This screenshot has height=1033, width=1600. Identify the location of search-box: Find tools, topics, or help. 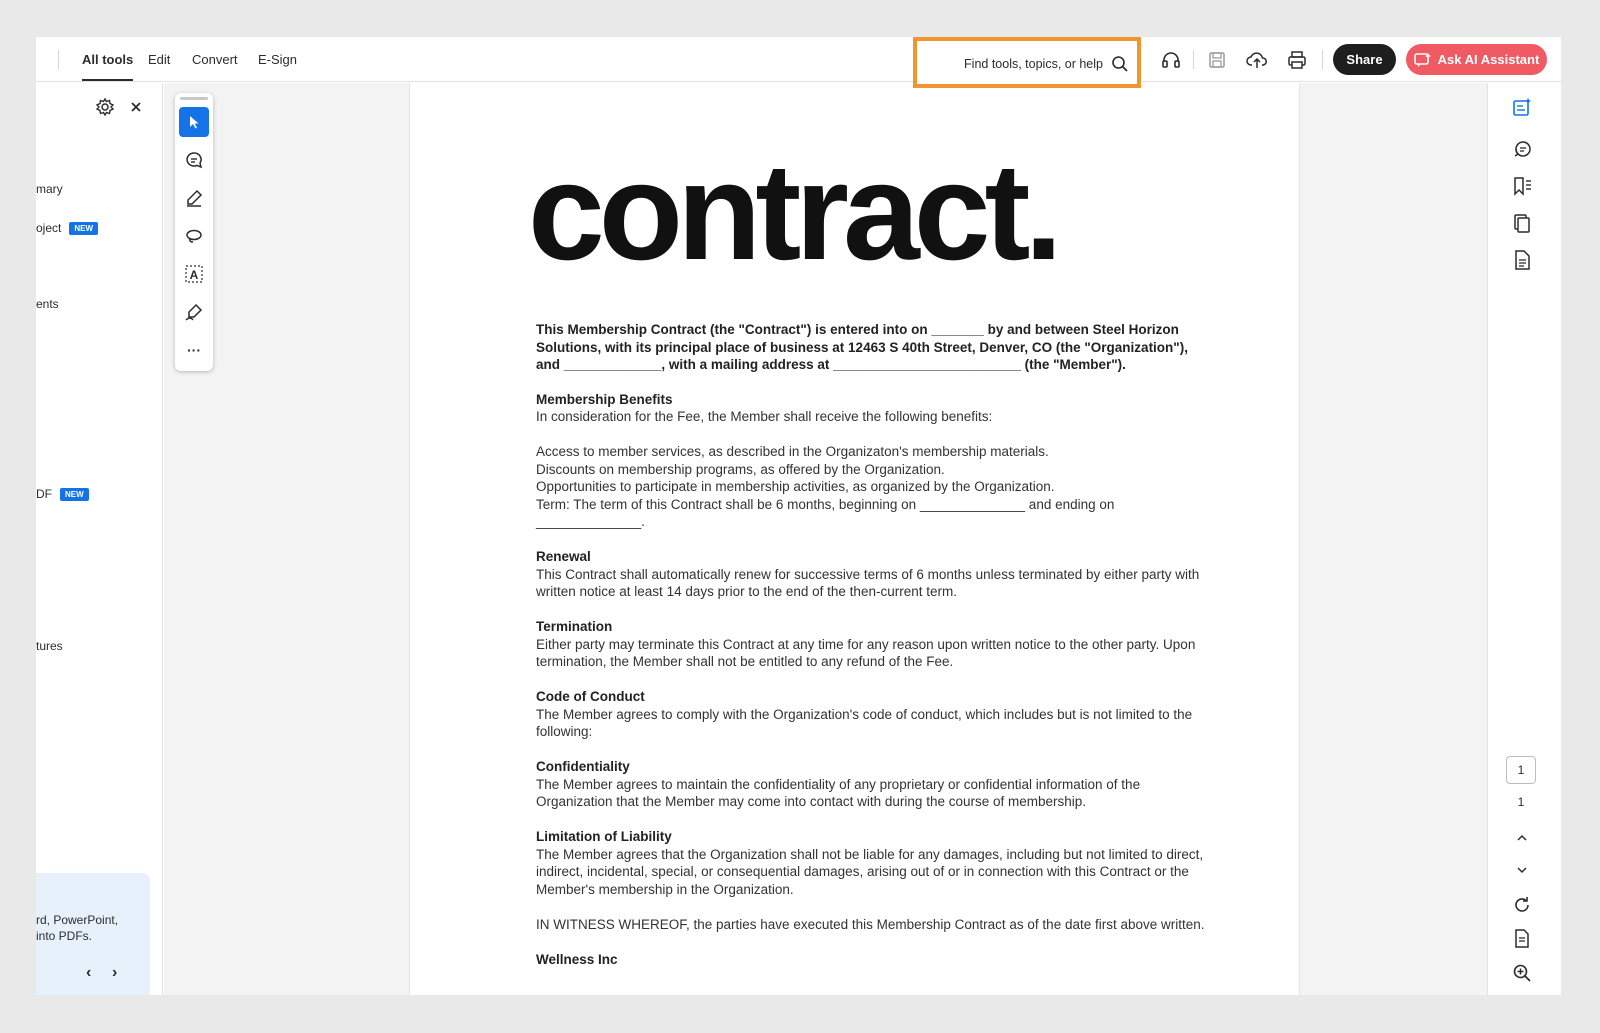
(1027, 62).